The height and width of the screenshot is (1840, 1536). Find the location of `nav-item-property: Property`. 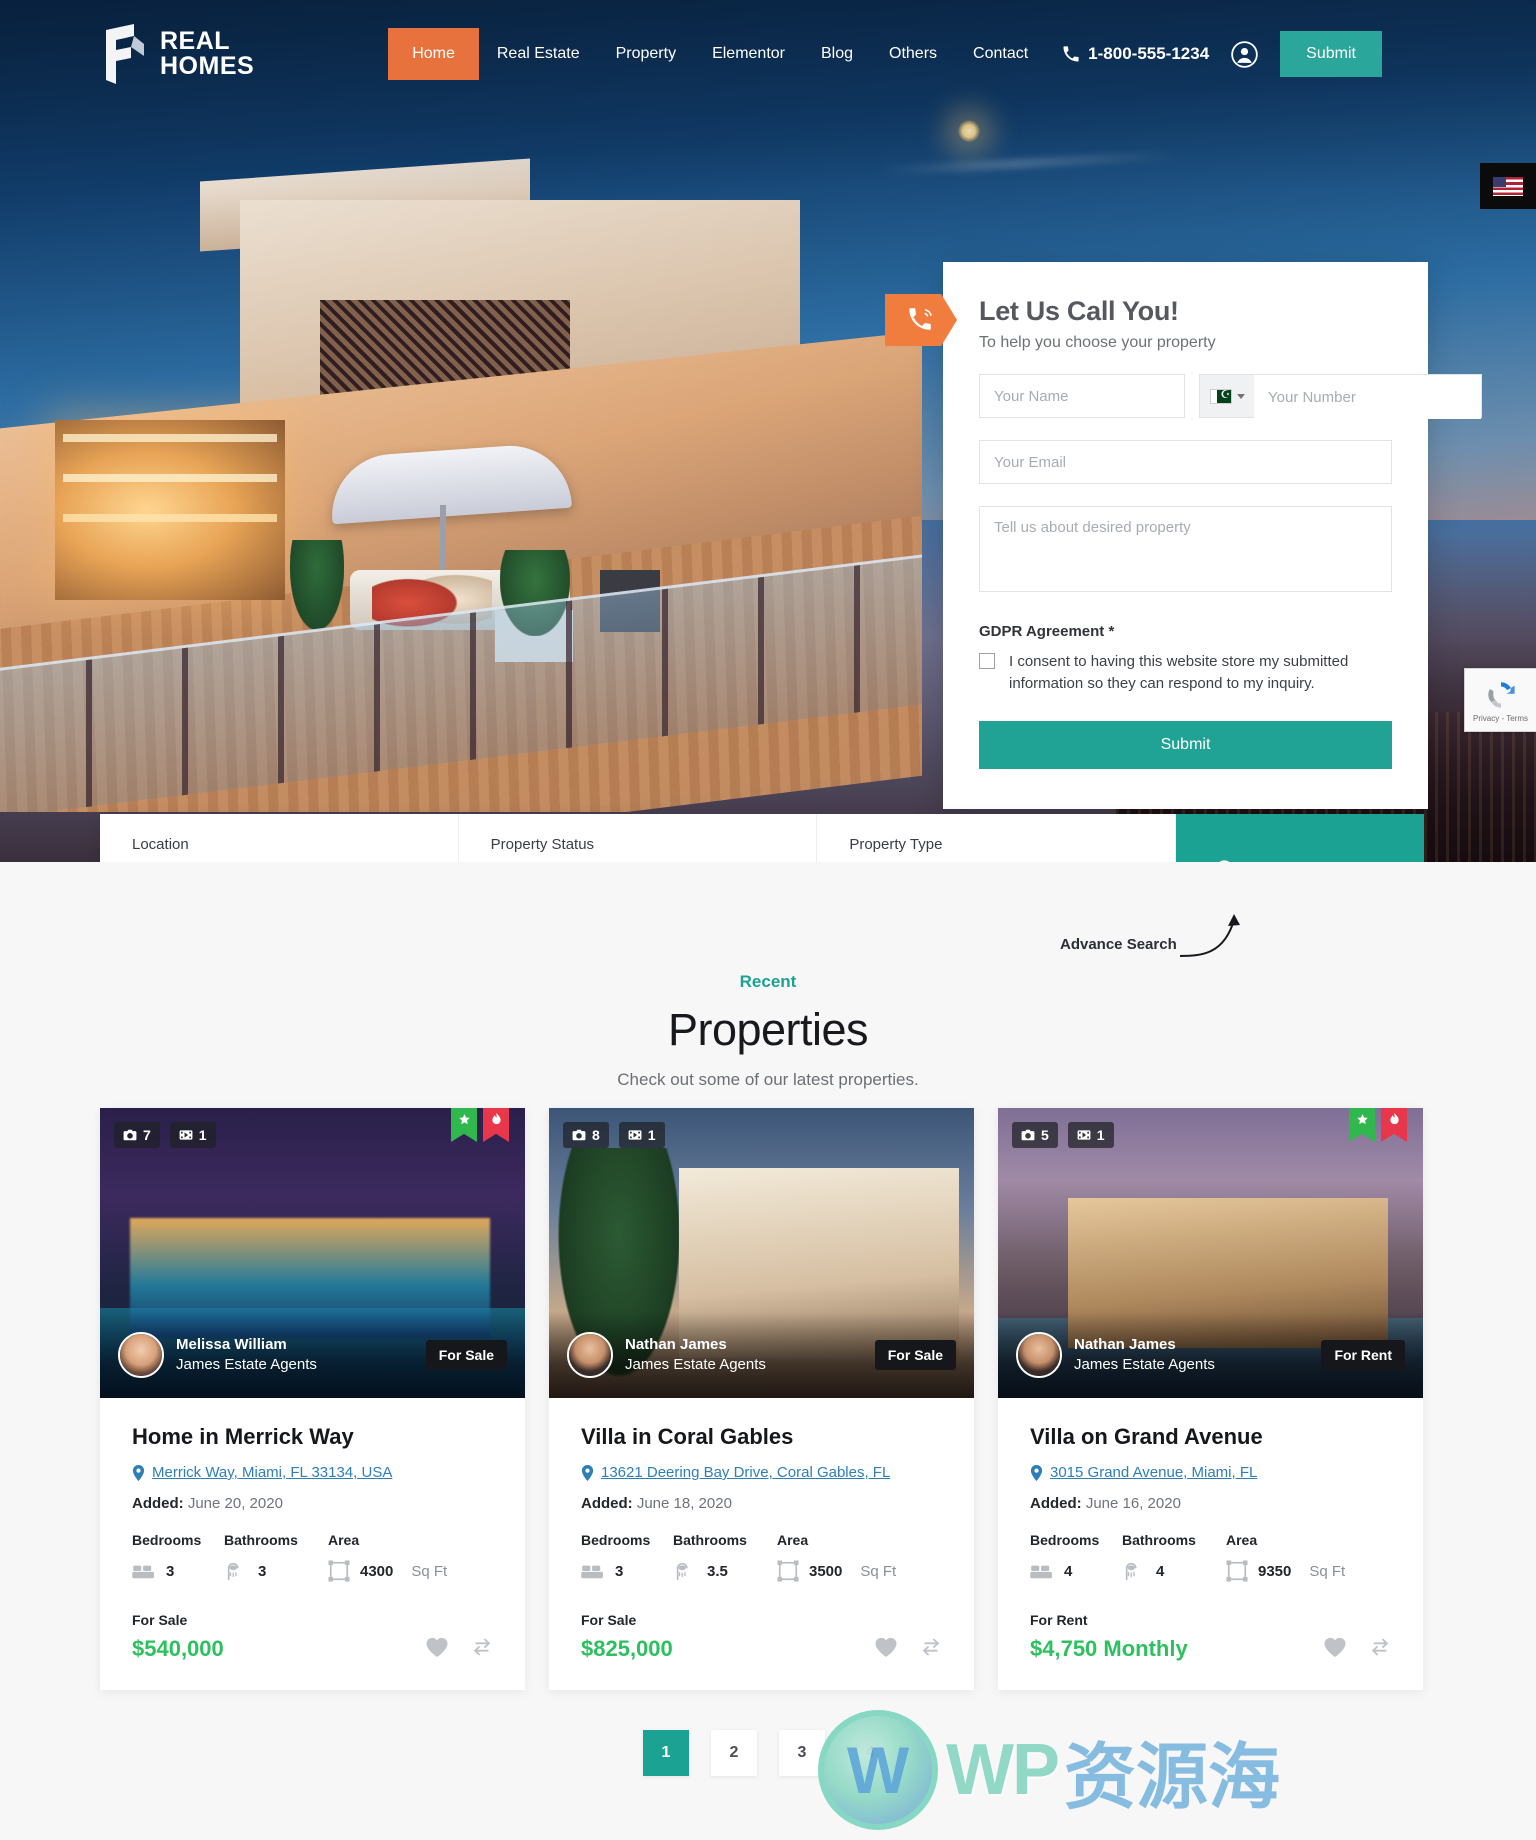

nav-item-property: Property is located at coordinates (646, 54).